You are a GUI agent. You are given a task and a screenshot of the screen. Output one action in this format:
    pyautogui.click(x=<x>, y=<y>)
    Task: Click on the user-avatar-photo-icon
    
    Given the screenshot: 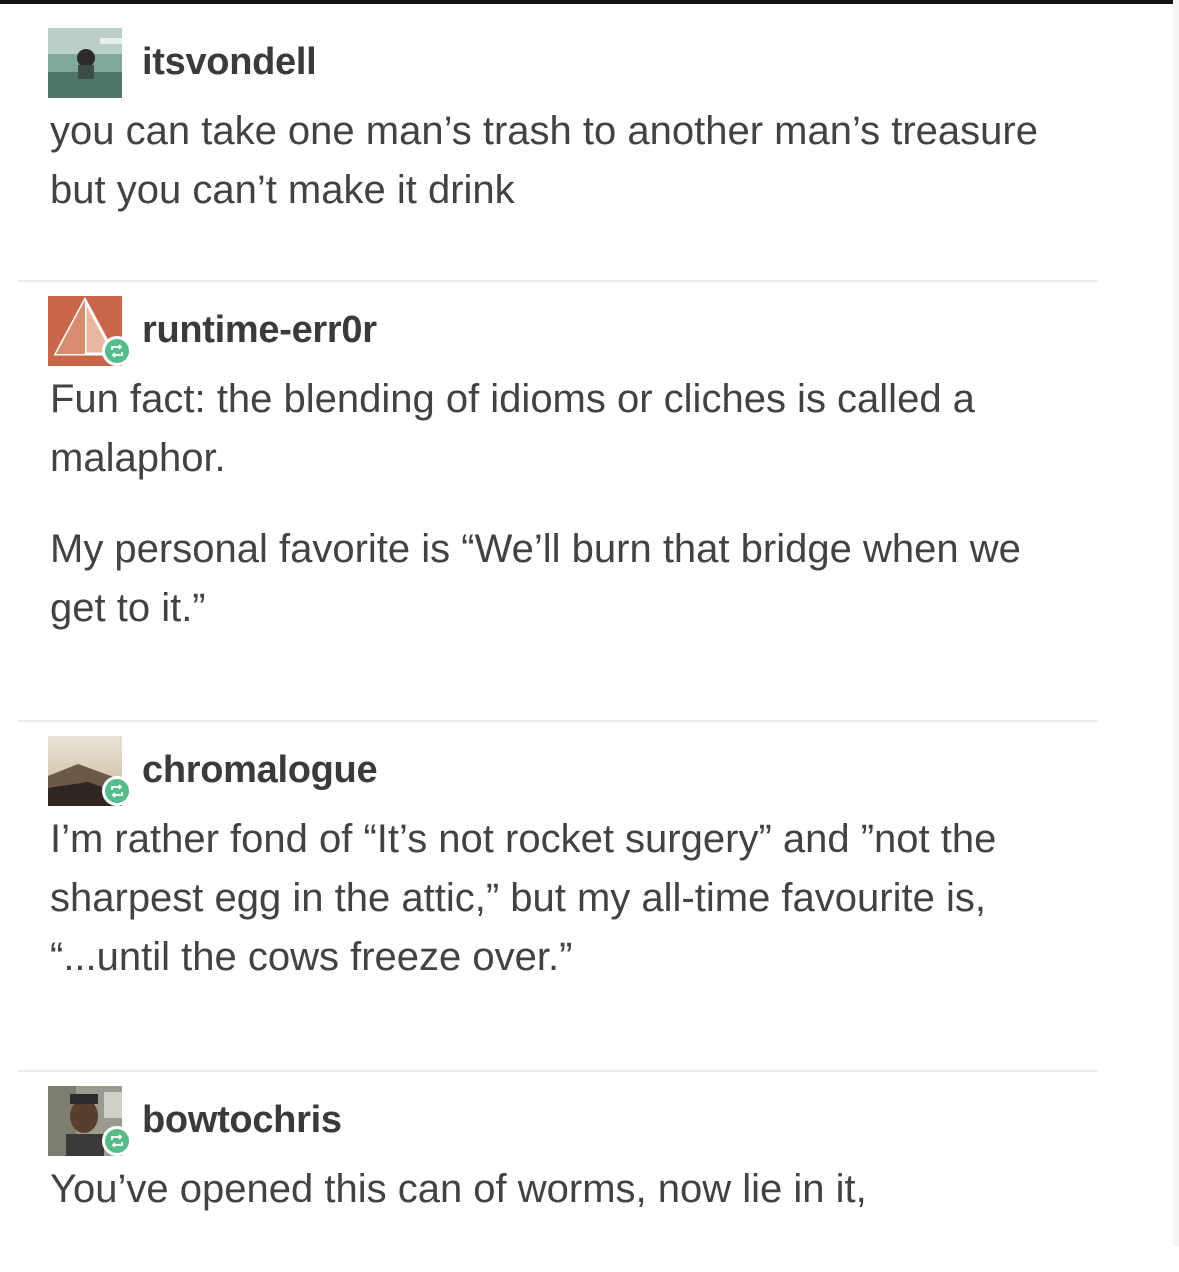 What is the action you would take?
    pyautogui.click(x=85, y=63)
    